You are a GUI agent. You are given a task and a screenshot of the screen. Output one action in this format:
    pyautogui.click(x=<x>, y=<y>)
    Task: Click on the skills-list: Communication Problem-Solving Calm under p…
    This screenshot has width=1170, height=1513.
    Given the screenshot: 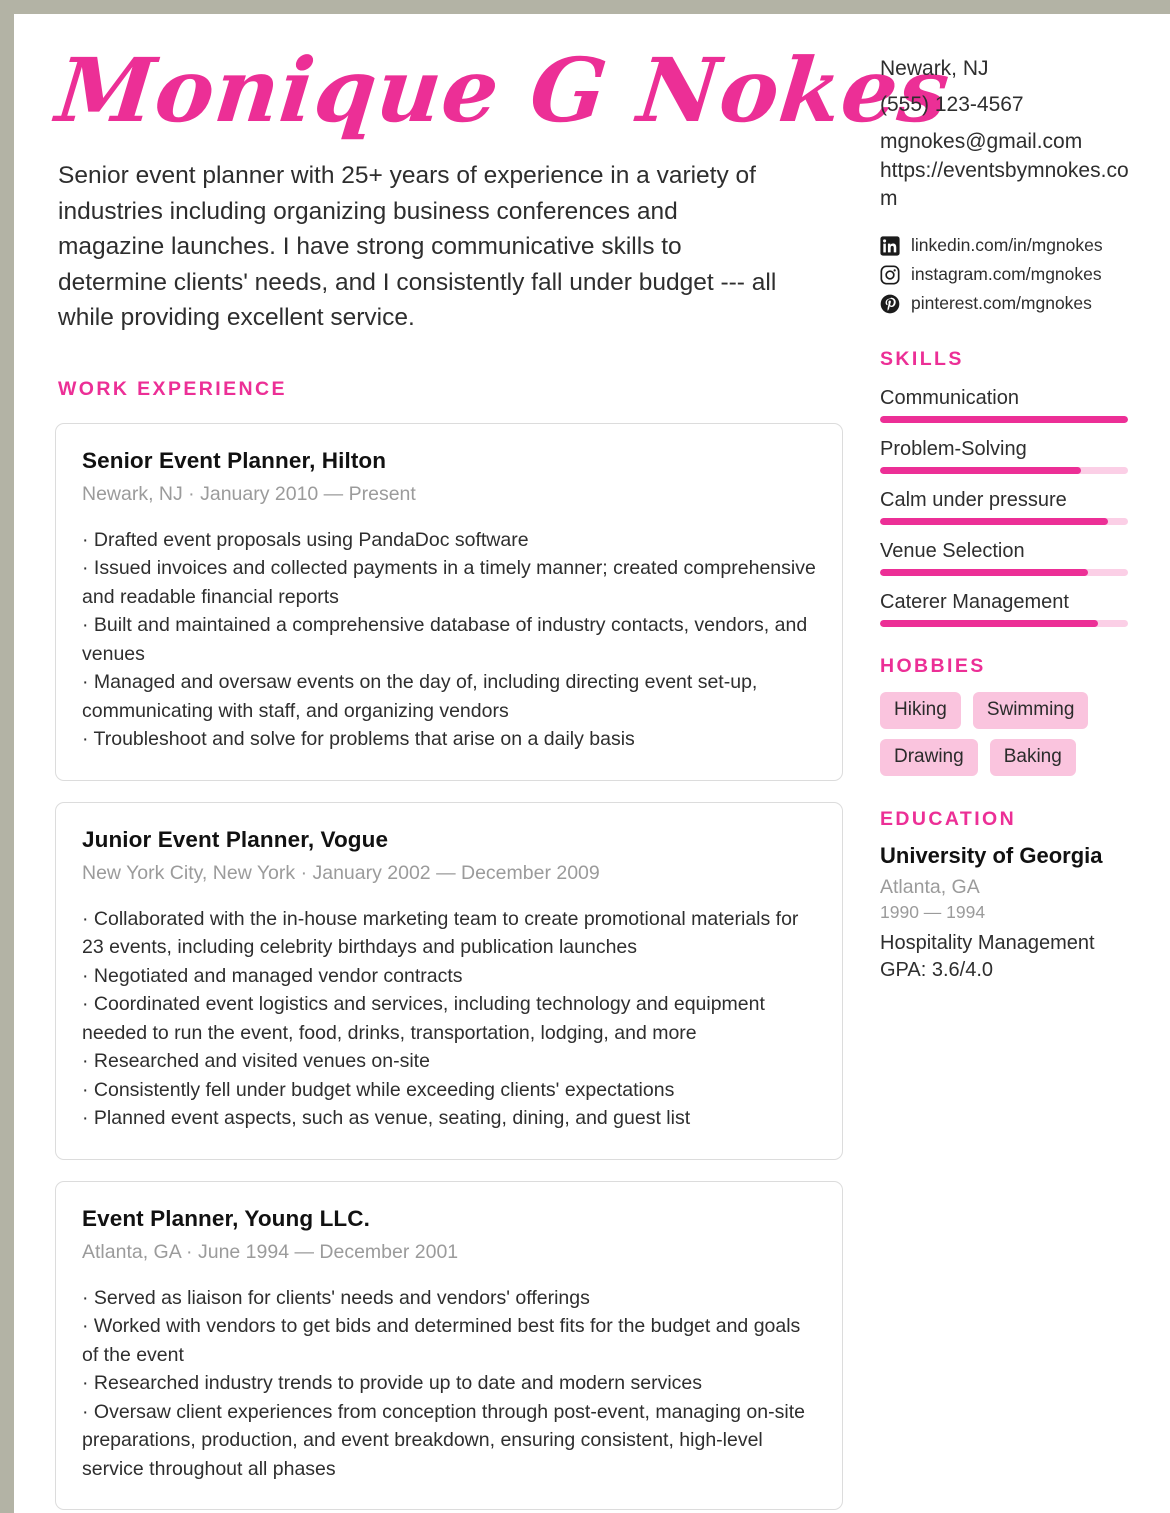 What is the action you would take?
    pyautogui.click(x=1007, y=507)
    